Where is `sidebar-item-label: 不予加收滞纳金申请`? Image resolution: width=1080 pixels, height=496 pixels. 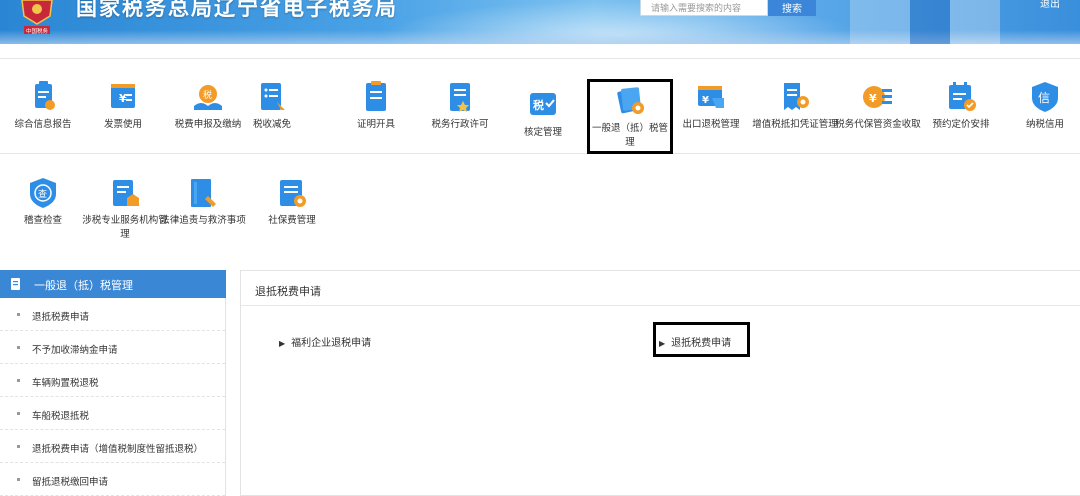 sidebar-item-label: 不予加收滞纳金申请 is located at coordinates (75, 350).